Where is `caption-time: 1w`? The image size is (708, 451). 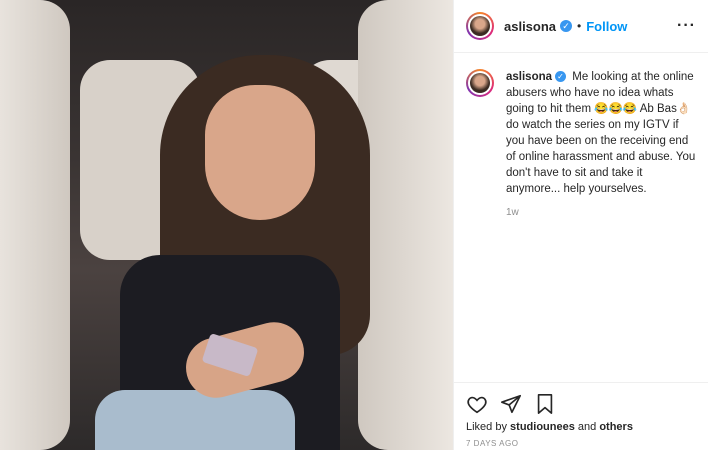 caption-time: 1w is located at coordinates (512, 212).